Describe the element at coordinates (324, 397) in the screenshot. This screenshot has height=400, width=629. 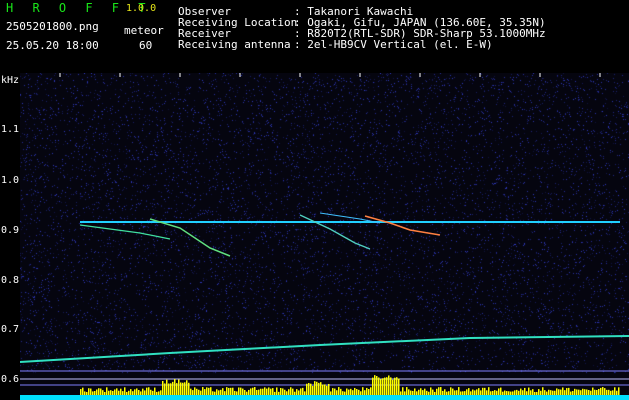
I see `histogram-base` at that location.